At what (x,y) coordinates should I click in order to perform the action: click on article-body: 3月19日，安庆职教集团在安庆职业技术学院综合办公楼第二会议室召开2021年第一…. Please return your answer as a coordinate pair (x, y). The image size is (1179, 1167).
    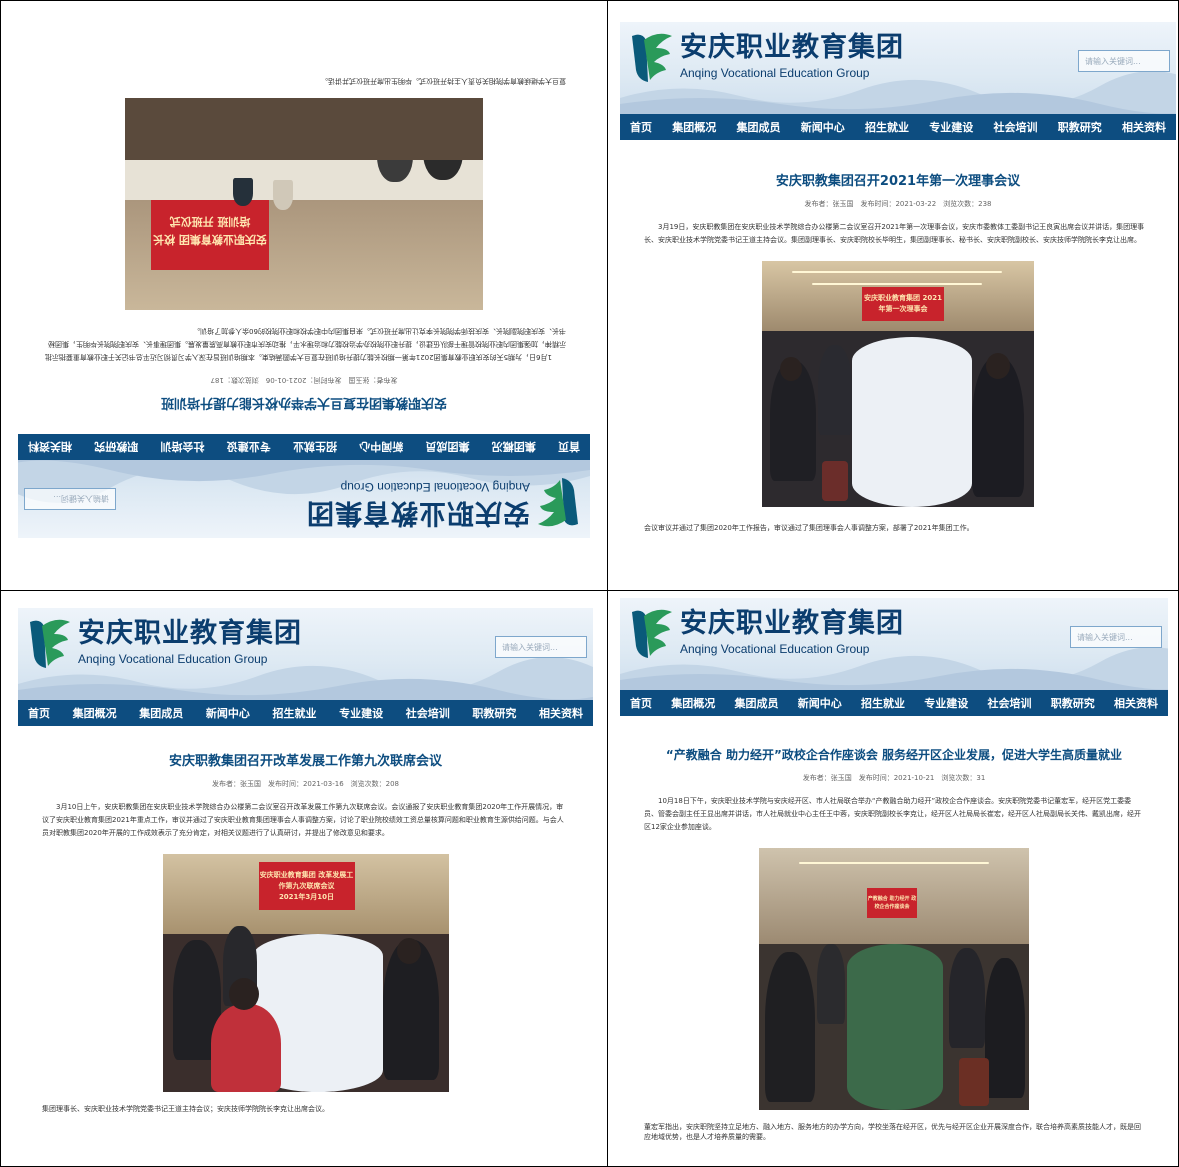
    Looking at the image, I should click on (894, 233).